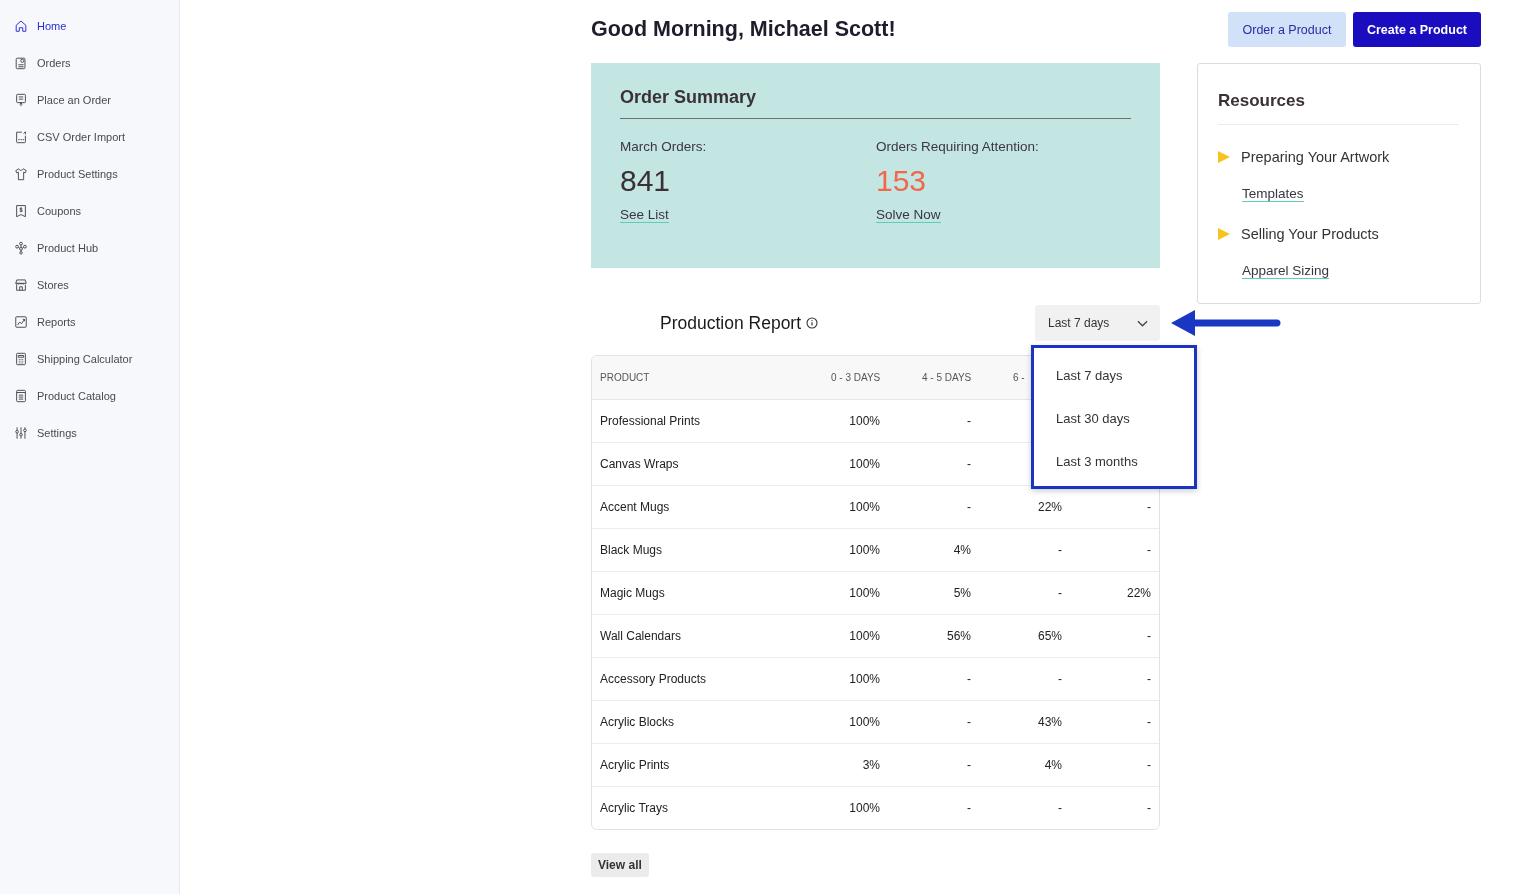 This screenshot has height=894, width=1530. What do you see at coordinates (635, 764) in the screenshot?
I see `product-cell: Acrylic Prints` at bounding box center [635, 764].